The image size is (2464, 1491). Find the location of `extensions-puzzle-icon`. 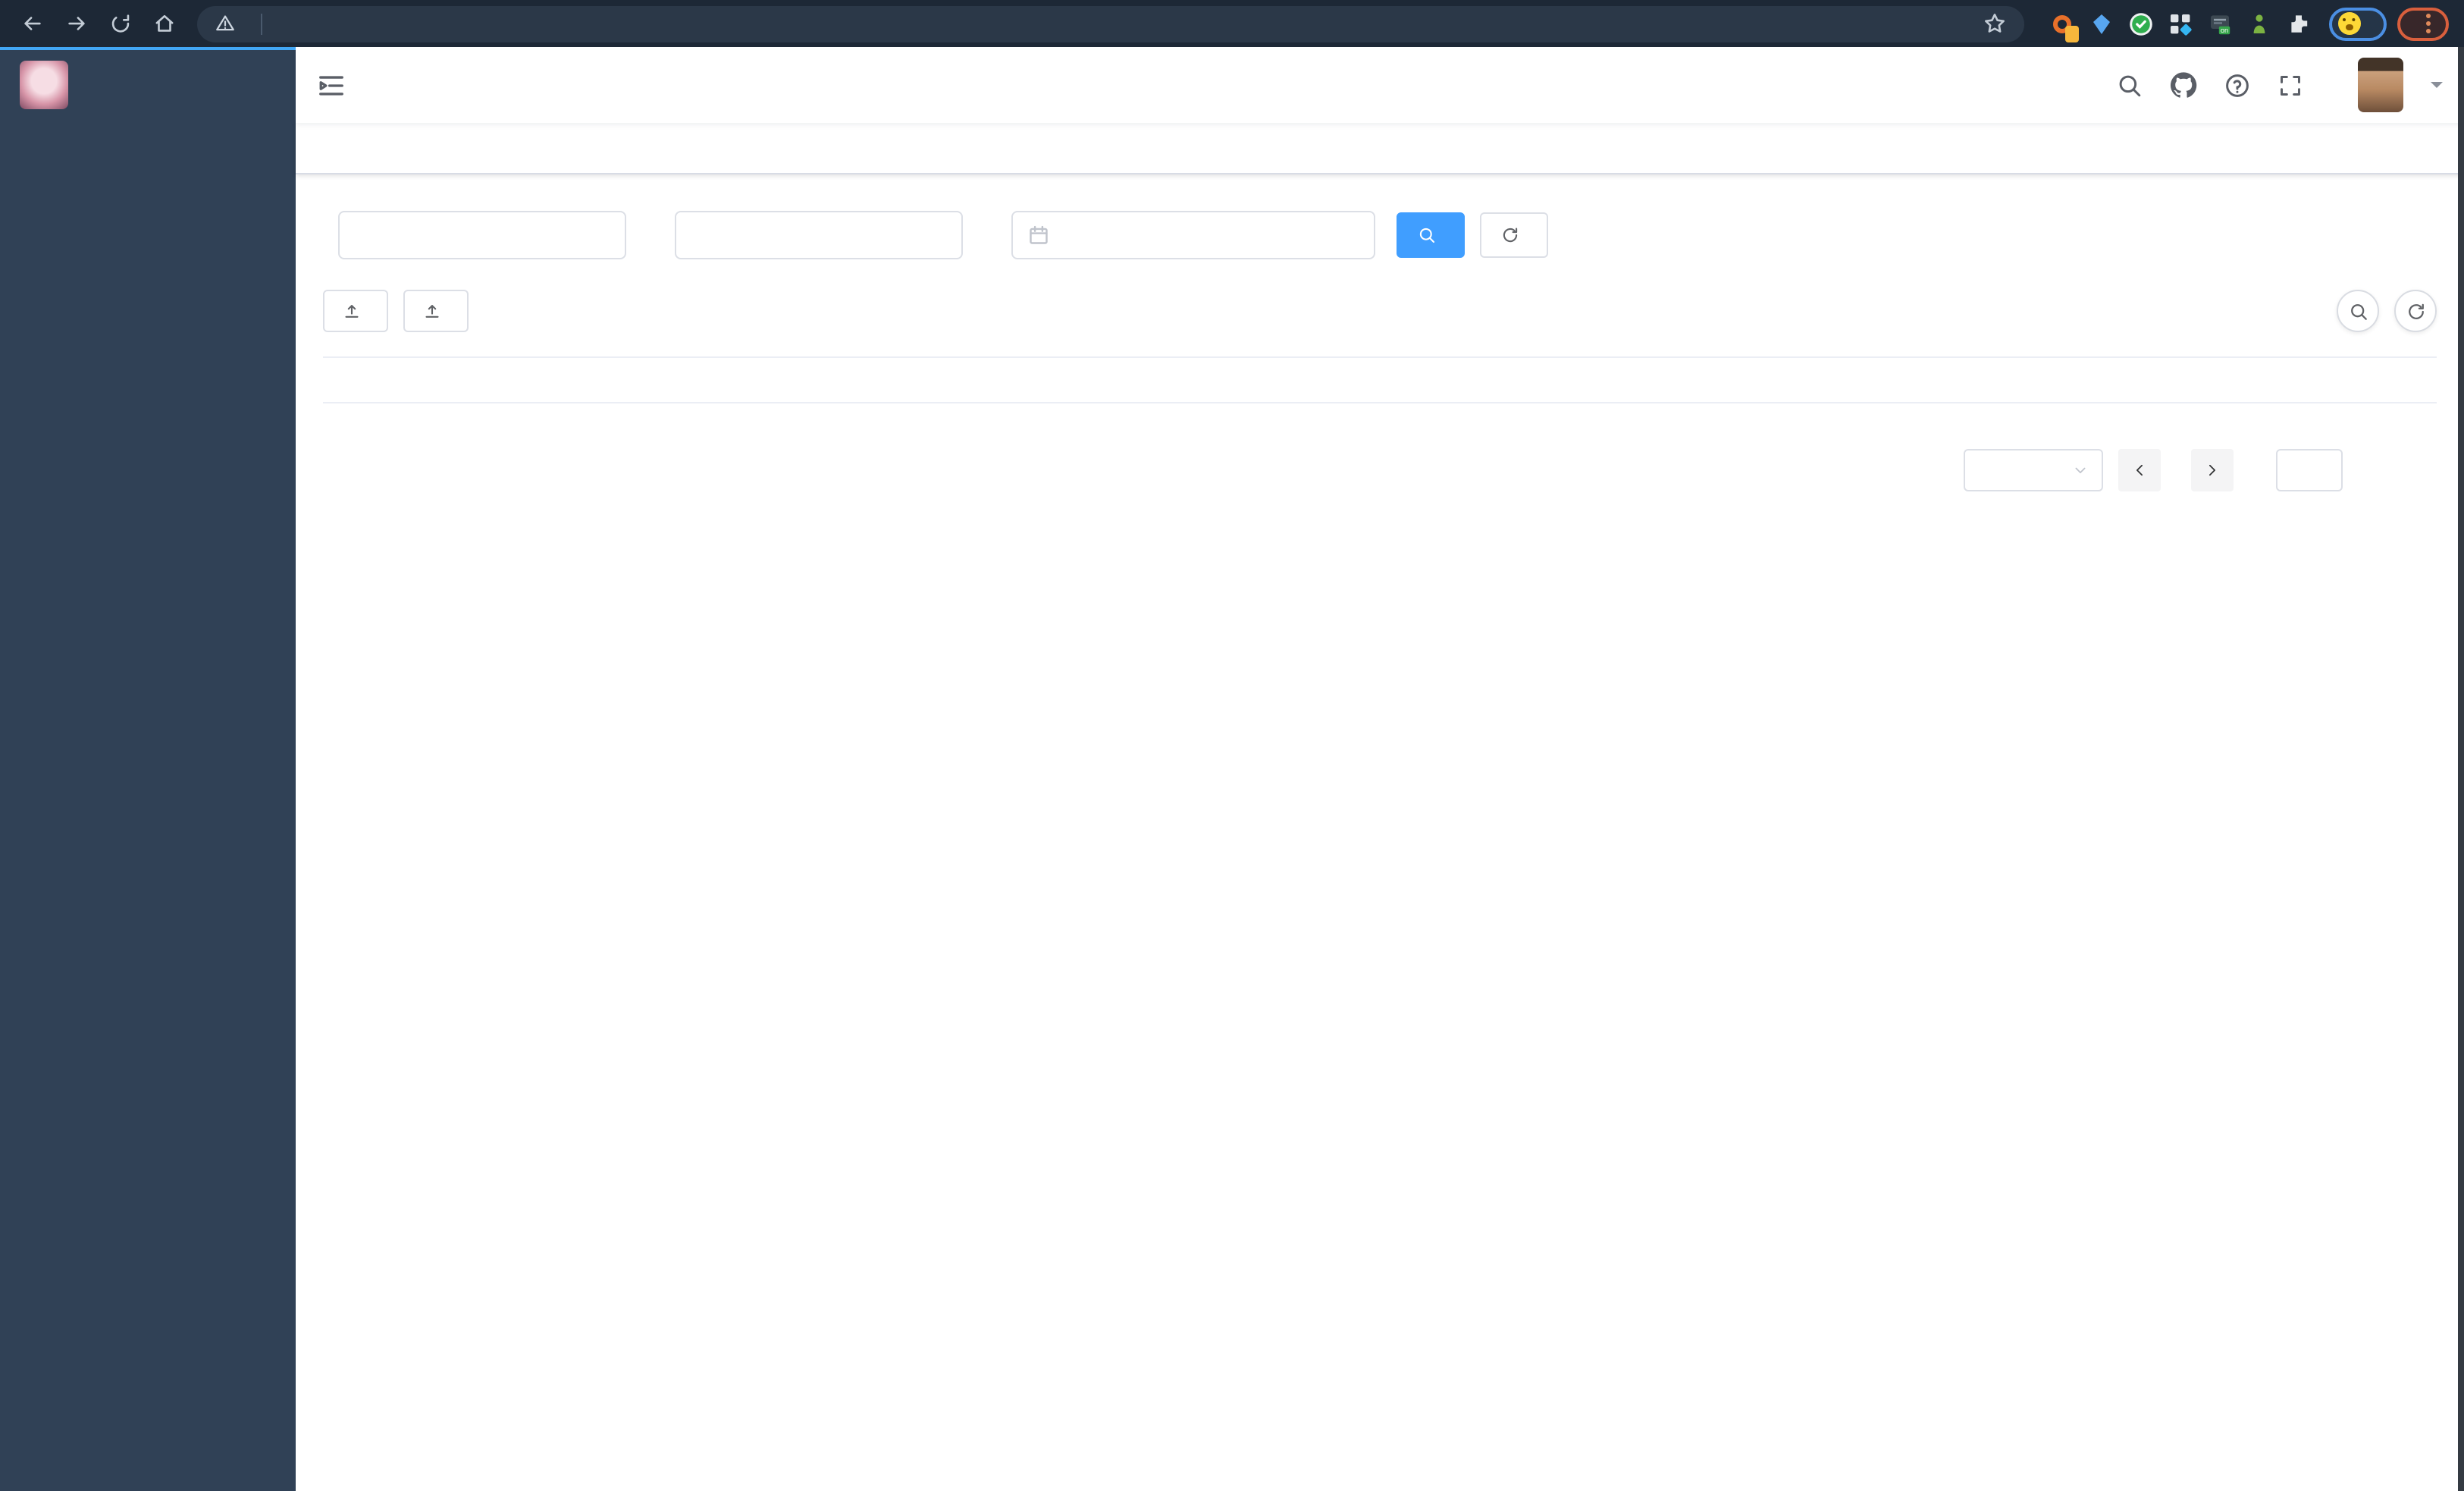

extensions-puzzle-icon is located at coordinates (2298, 23).